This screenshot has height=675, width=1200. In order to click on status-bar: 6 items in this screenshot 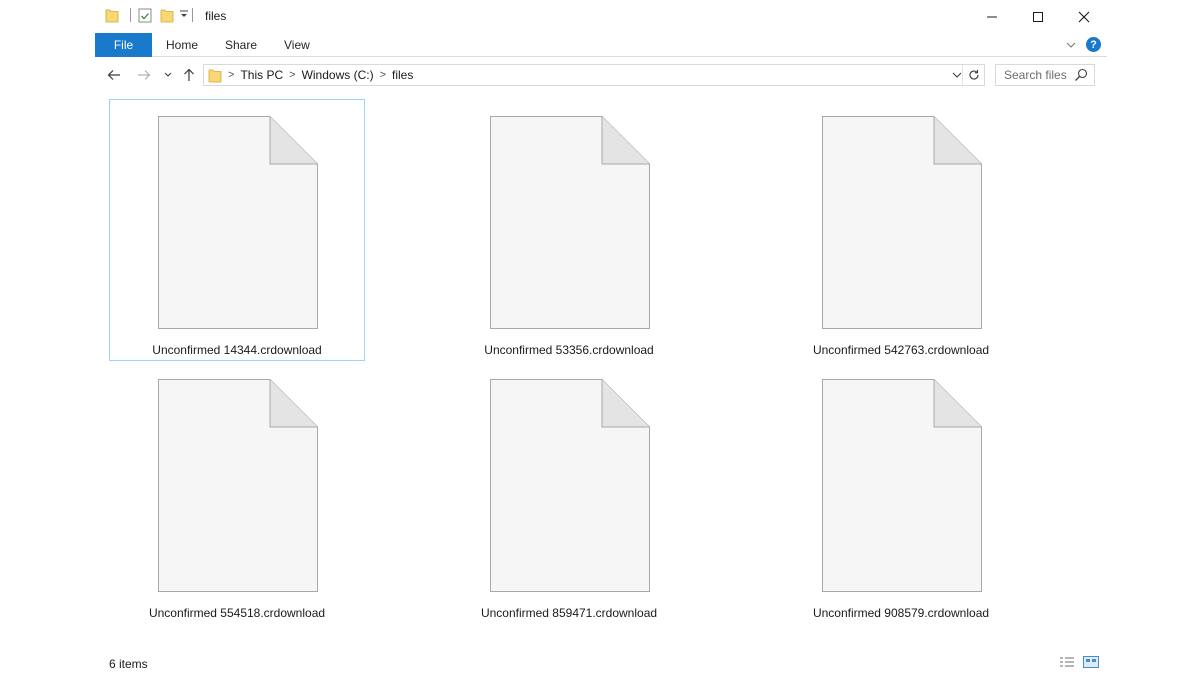, I will do `click(601, 661)`.